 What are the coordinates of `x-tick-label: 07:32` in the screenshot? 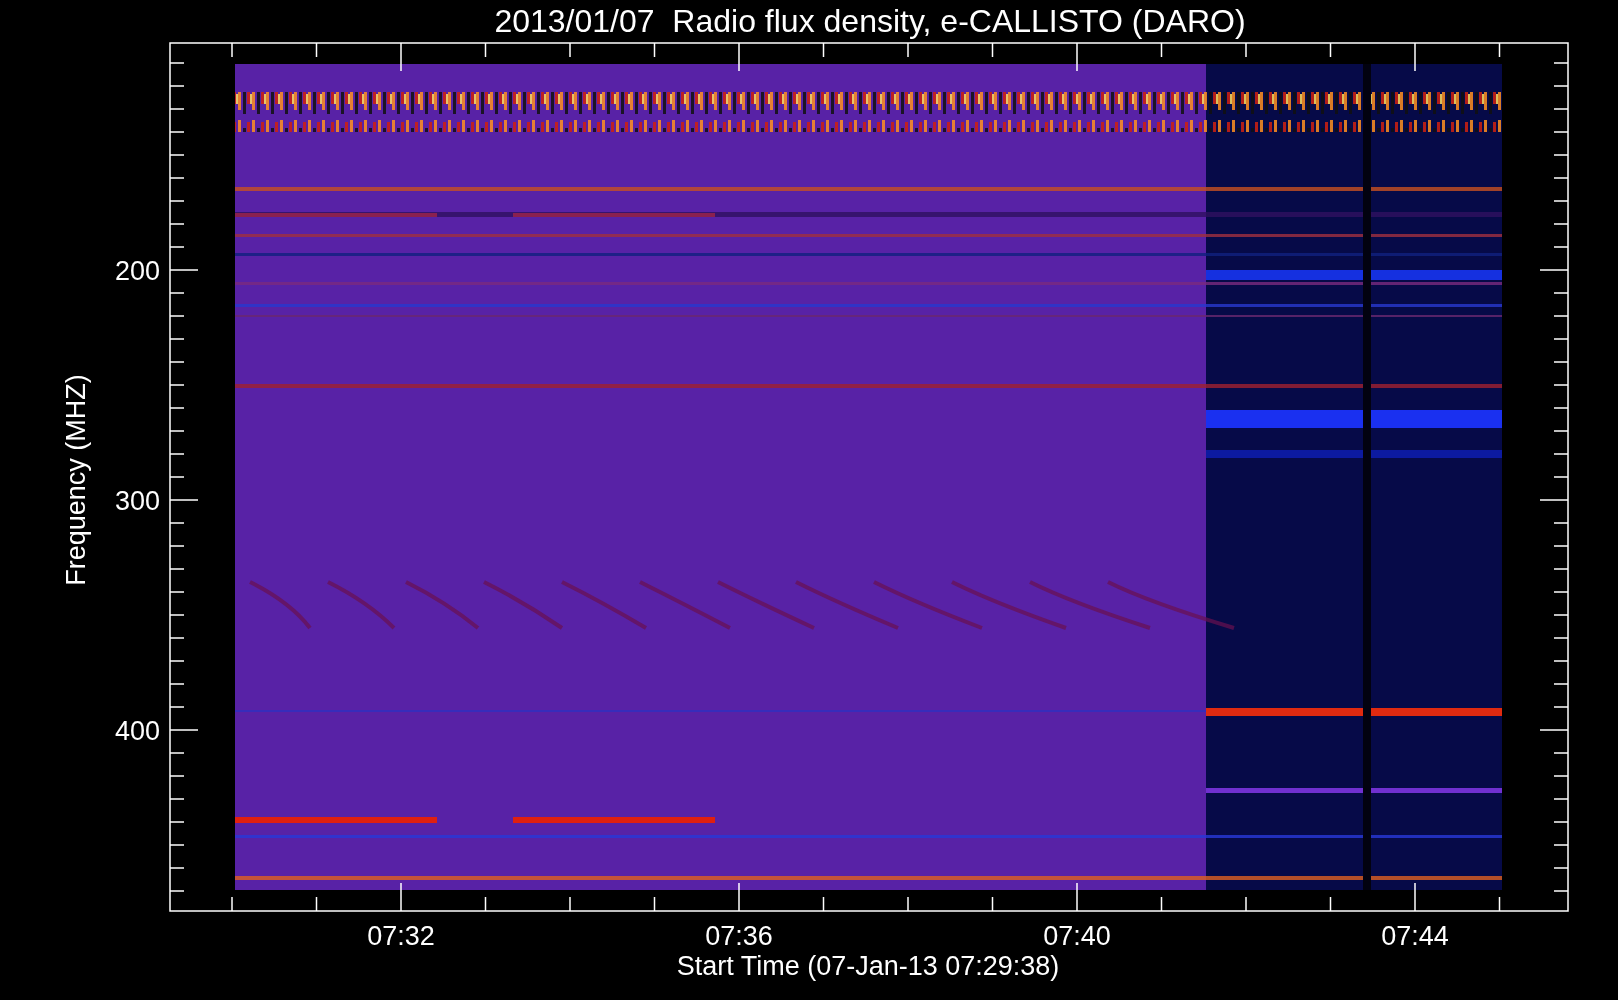 It's located at (401, 936).